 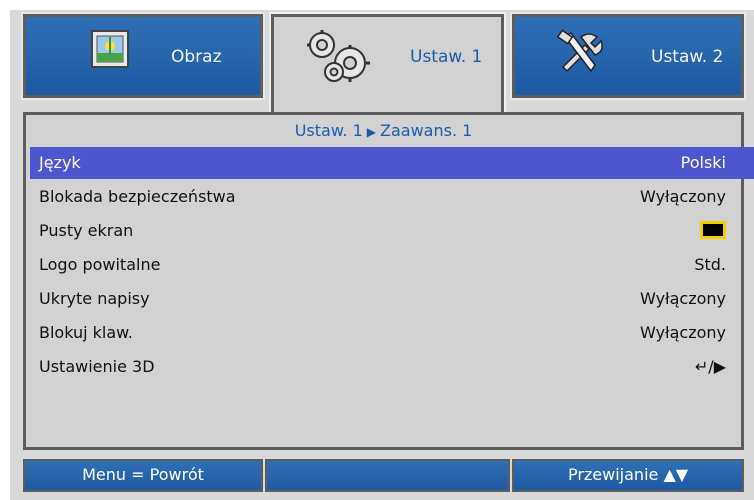 I want to click on breadcrumb-current: Zaawans. 1, so click(x=426, y=130).